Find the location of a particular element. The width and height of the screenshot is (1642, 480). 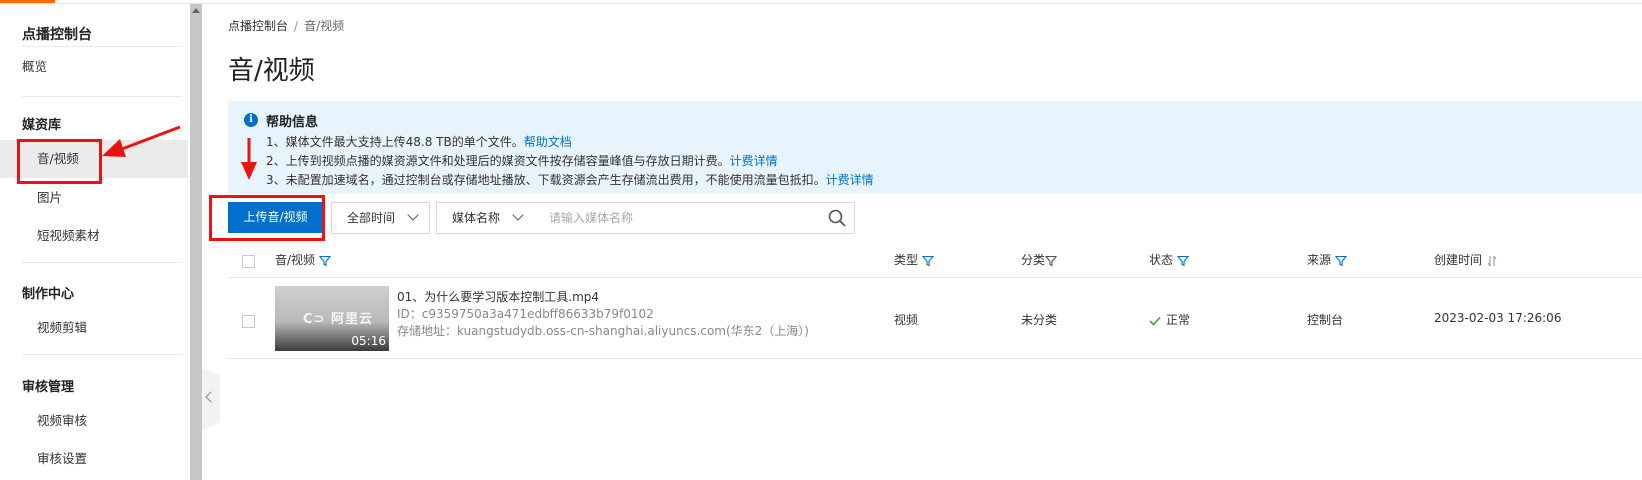

video-duration: 05:16 is located at coordinates (368, 341).